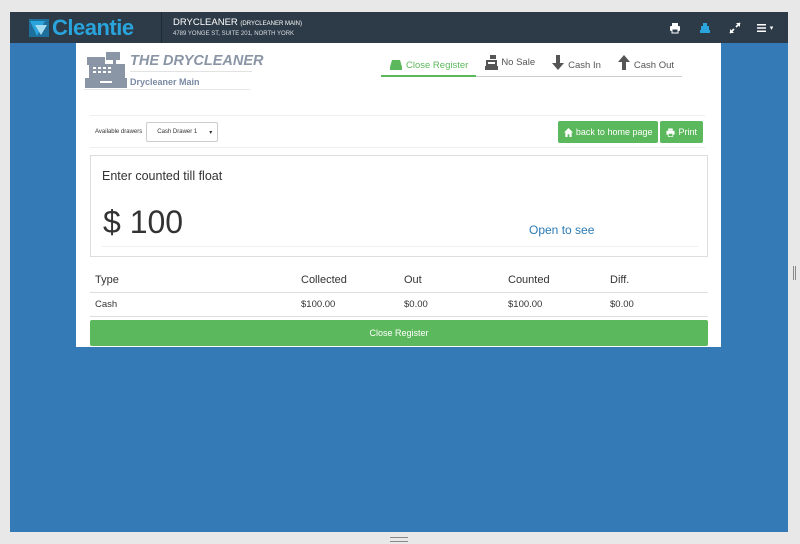 Image resolution: width=800 pixels, height=544 pixels. I want to click on back-home-label: back to home page, so click(614, 132).